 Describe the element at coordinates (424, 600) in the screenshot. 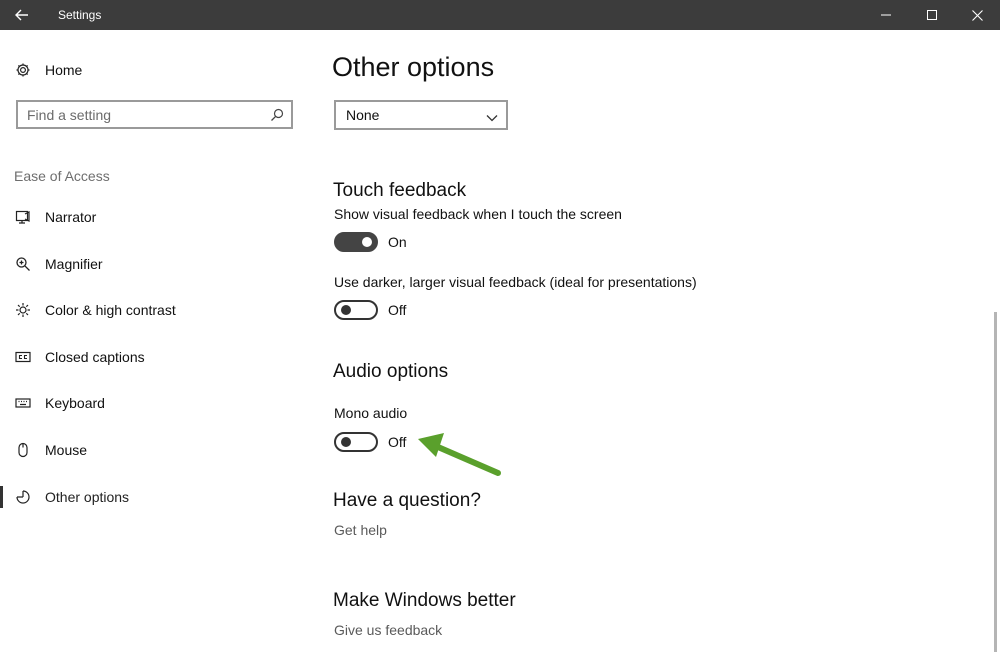

I see `make-windows-better-heading: Make Windows better` at that location.